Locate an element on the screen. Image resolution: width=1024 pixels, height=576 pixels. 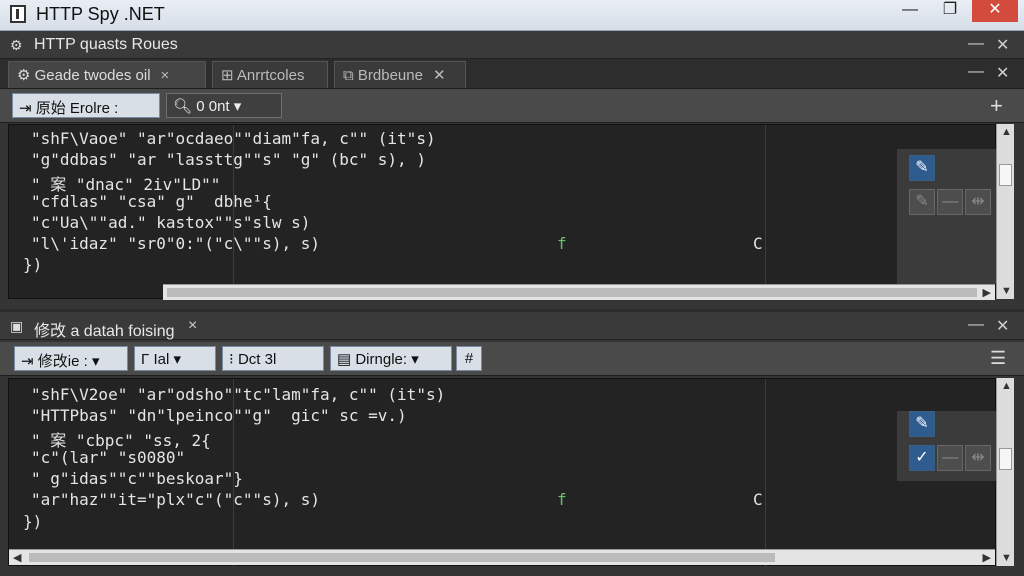
window-icon: ⧉ is located at coordinates (350, 75).